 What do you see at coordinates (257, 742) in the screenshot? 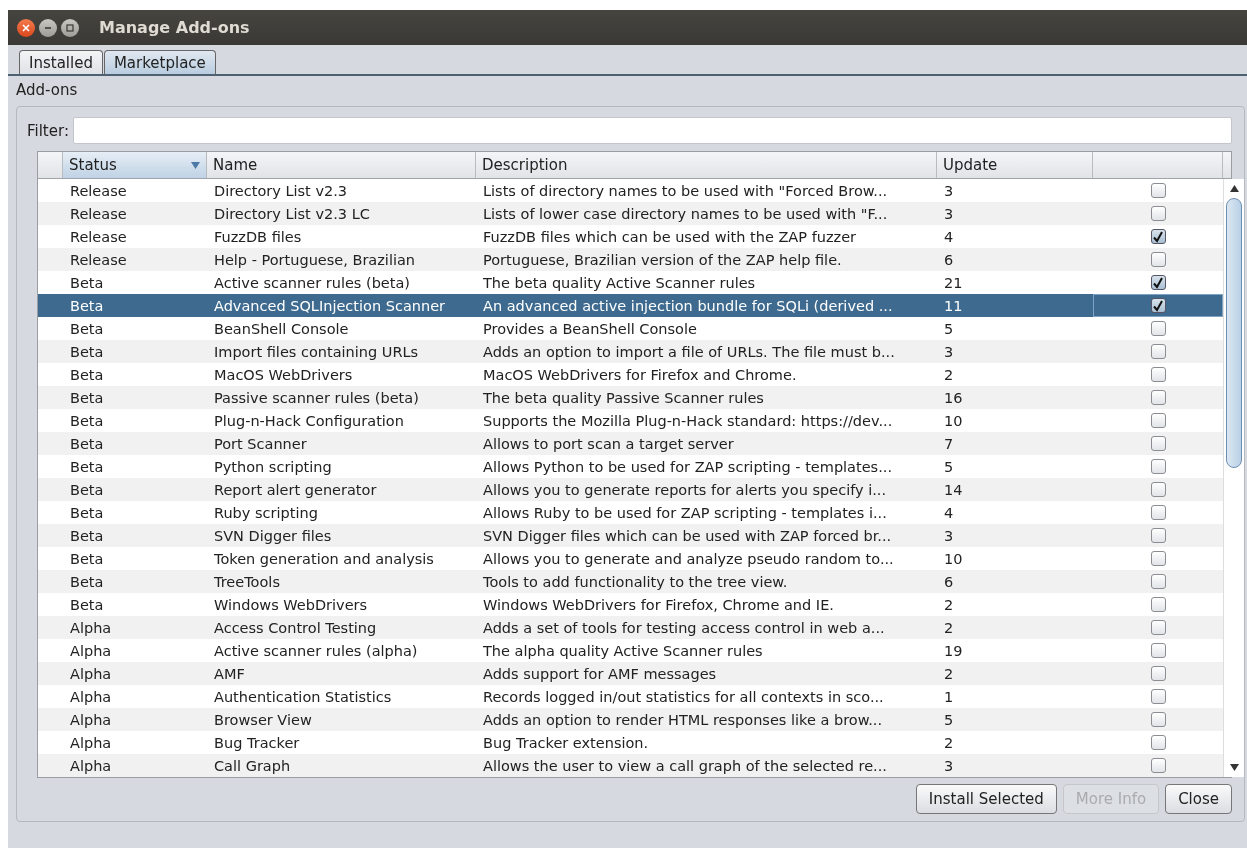
I see `table-cell-text: Bug Tracker` at bounding box center [257, 742].